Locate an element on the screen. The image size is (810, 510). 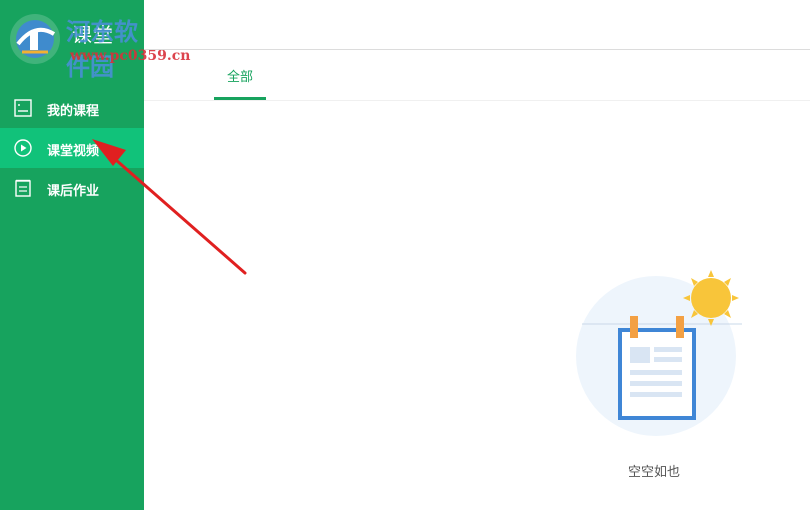
watermark-site-name: 河东软件园 is located at coordinates (102, 49).